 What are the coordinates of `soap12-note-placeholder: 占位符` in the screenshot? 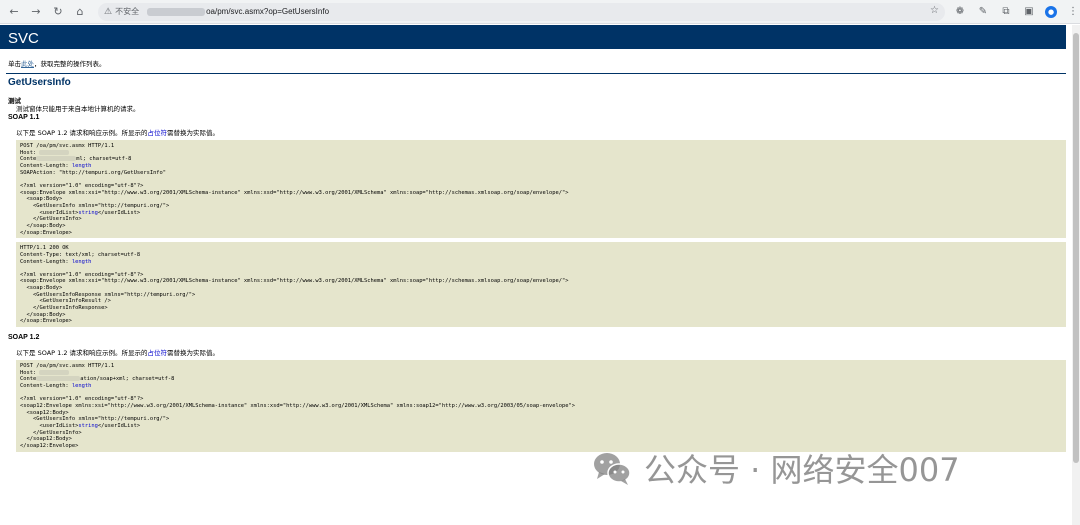 It's located at (157, 353).